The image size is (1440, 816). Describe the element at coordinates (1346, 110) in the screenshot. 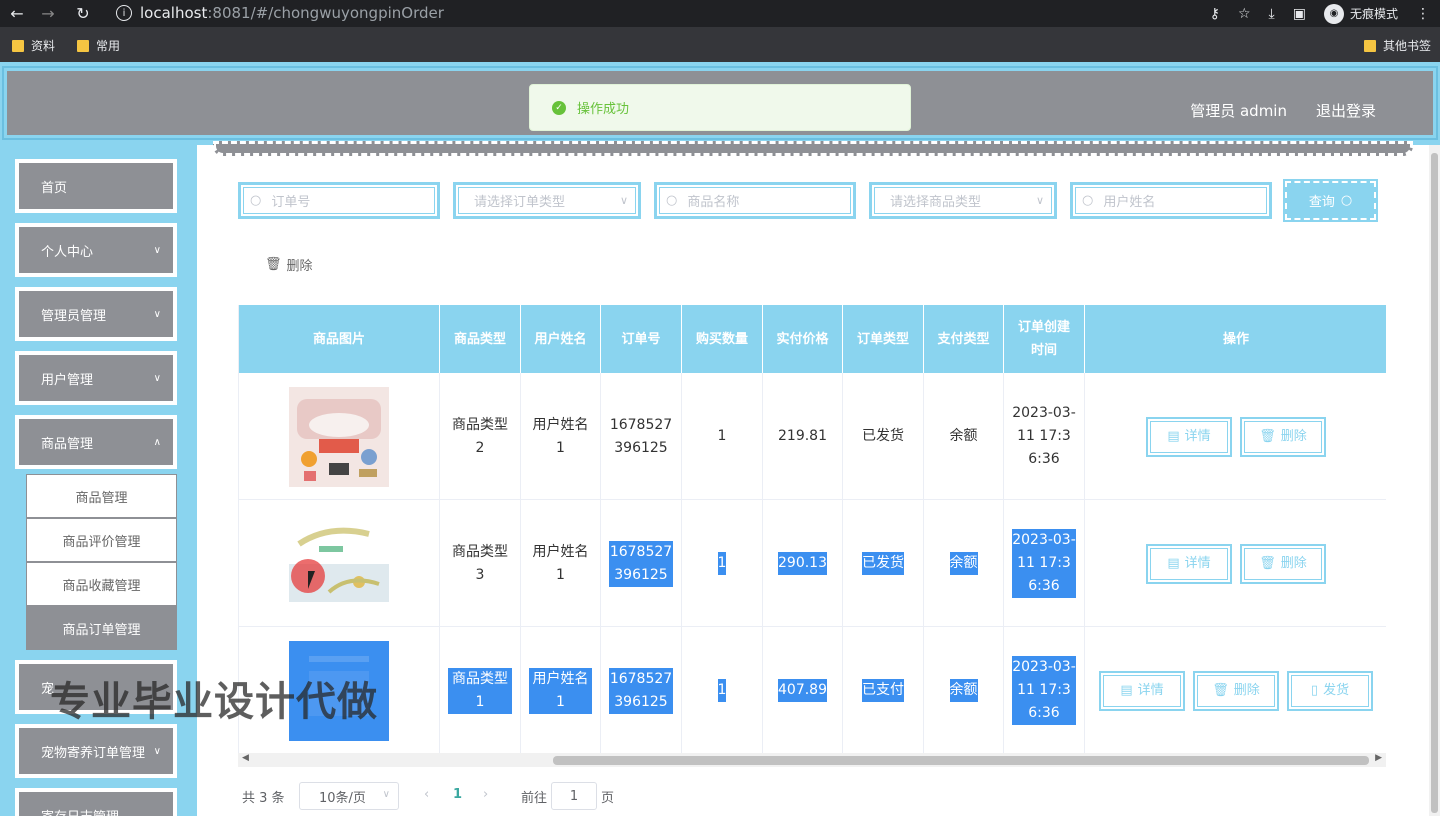

I see `logout-button: 退出登录` at that location.